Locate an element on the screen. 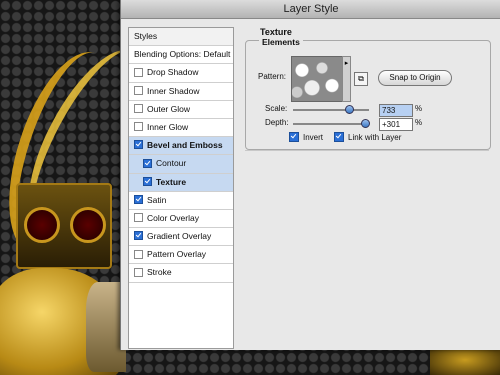 This screenshot has width=500, height=375. style-item: Inner Shadow is located at coordinates (181, 92).